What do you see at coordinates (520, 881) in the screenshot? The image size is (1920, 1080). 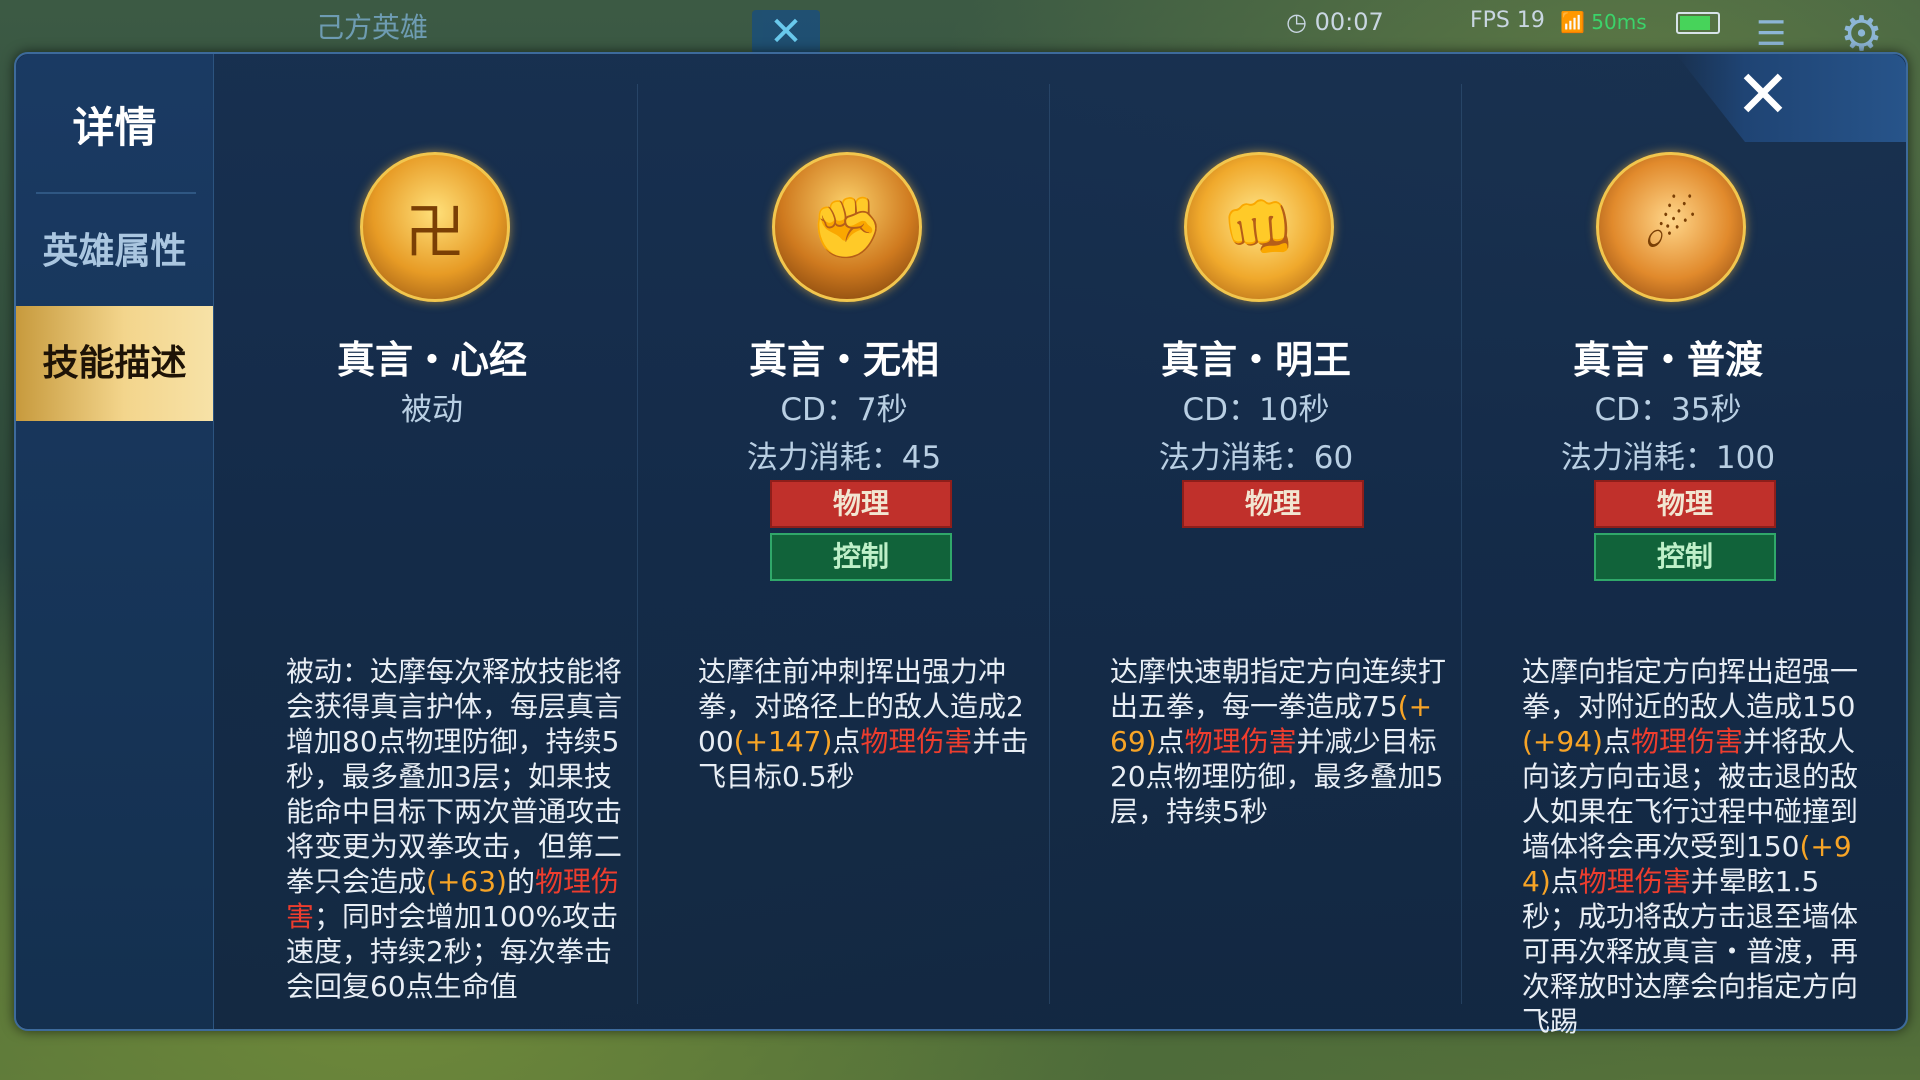 I see `desc-text: 的` at bounding box center [520, 881].